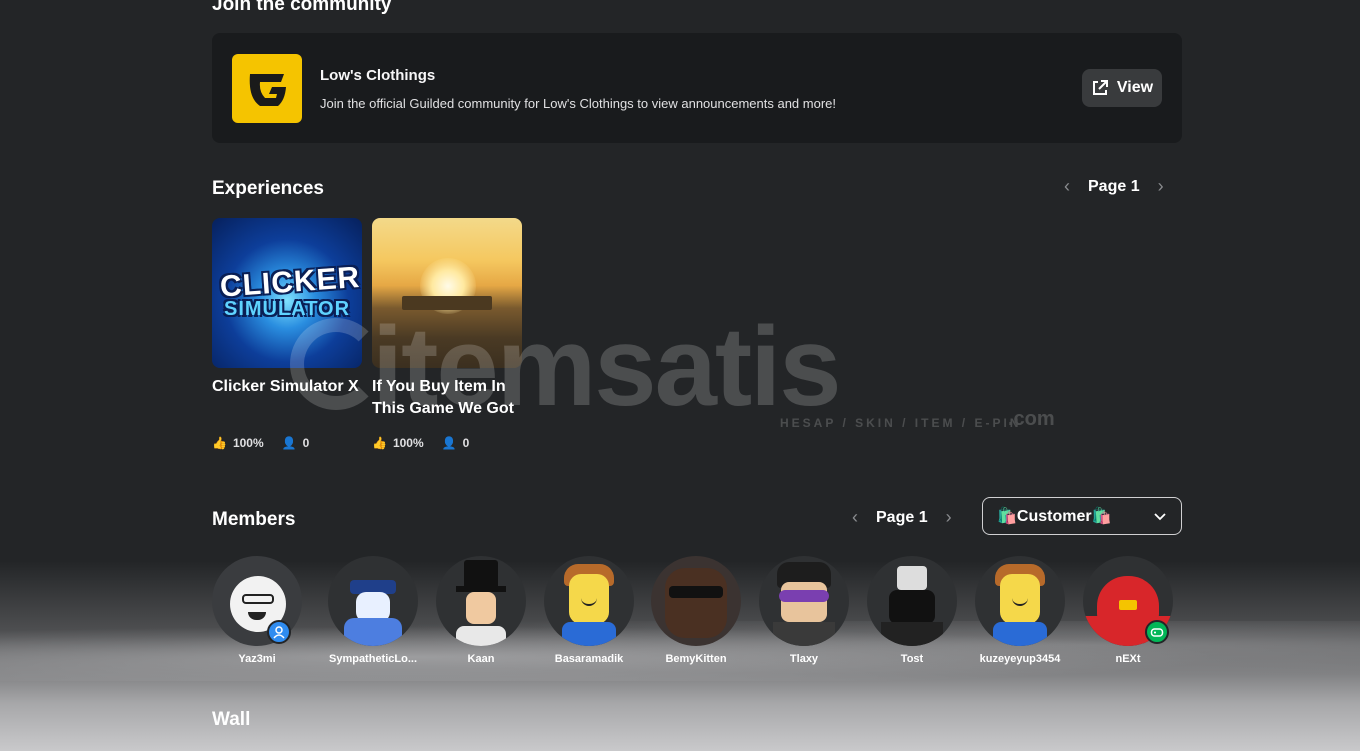 This screenshot has height=751, width=1360. What do you see at coordinates (481, 659) in the screenshot?
I see `member-name: Kaan` at bounding box center [481, 659].